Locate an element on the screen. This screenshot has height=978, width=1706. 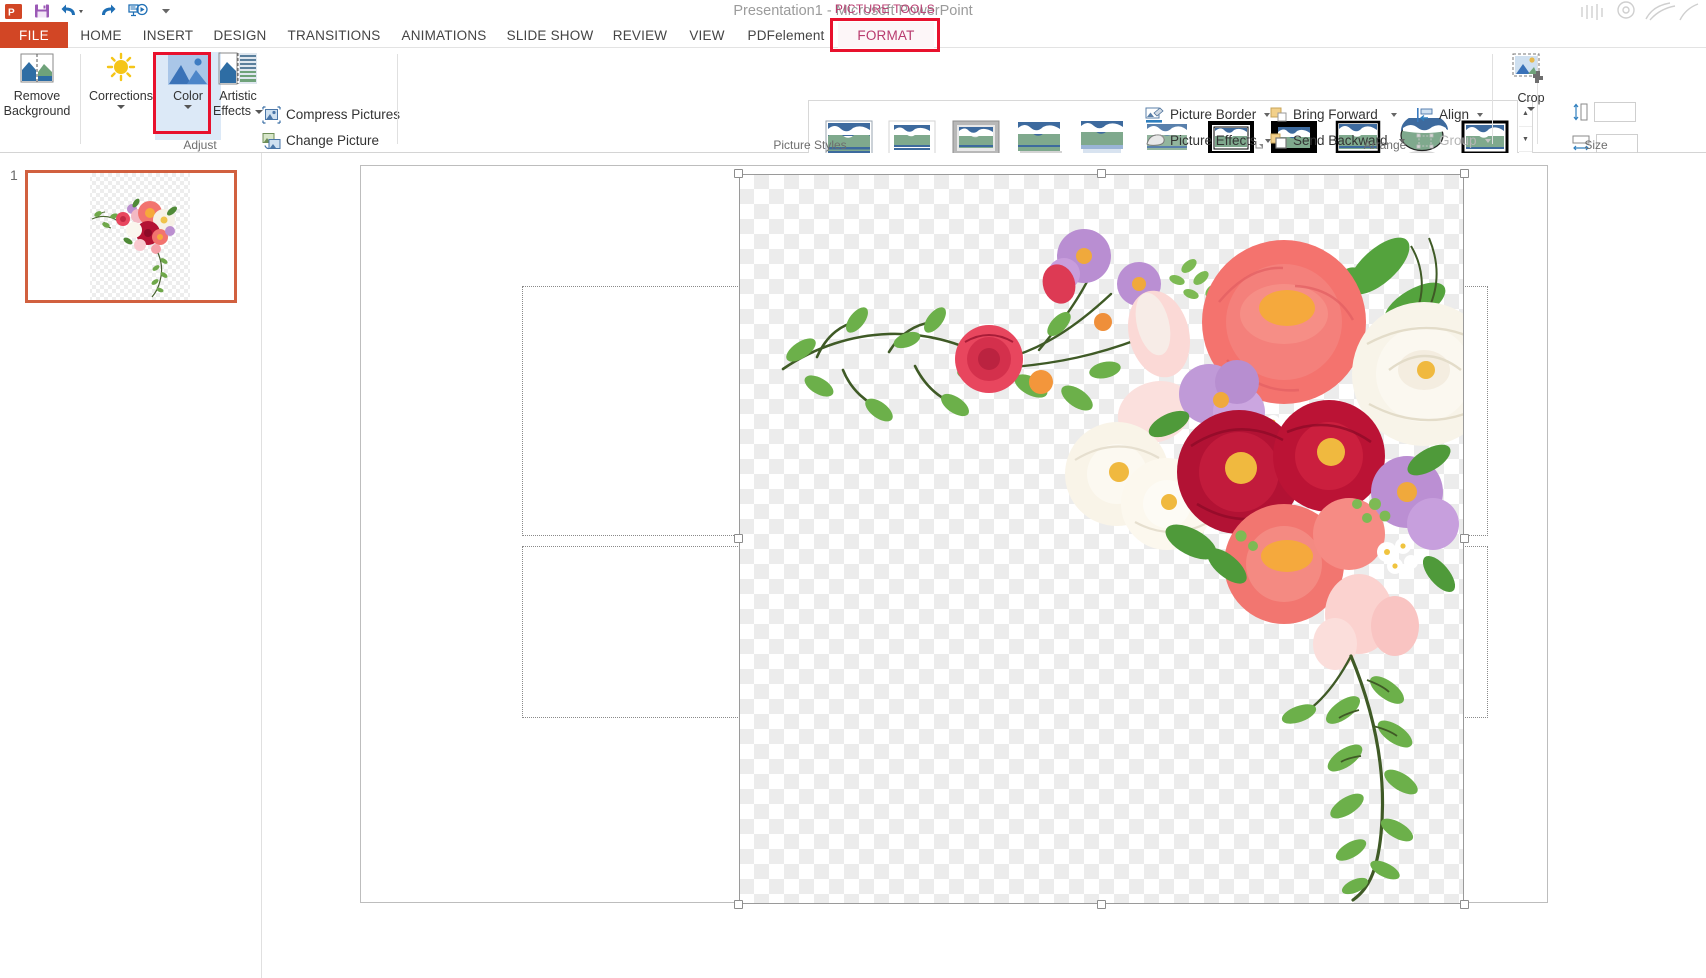
color-label: Color is located at coordinates (188, 96).